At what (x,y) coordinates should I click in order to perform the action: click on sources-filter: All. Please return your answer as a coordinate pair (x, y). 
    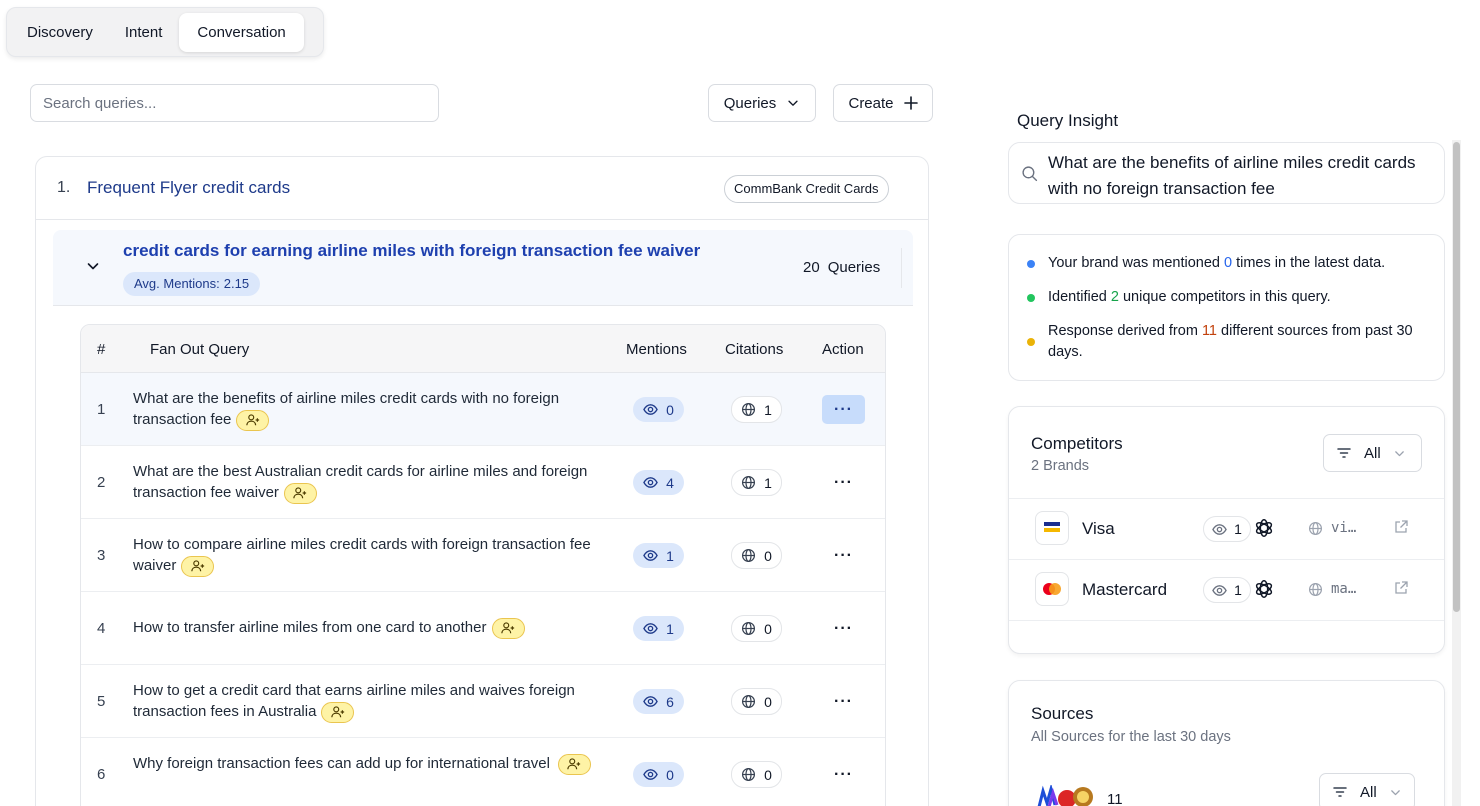
    Looking at the image, I should click on (1367, 789).